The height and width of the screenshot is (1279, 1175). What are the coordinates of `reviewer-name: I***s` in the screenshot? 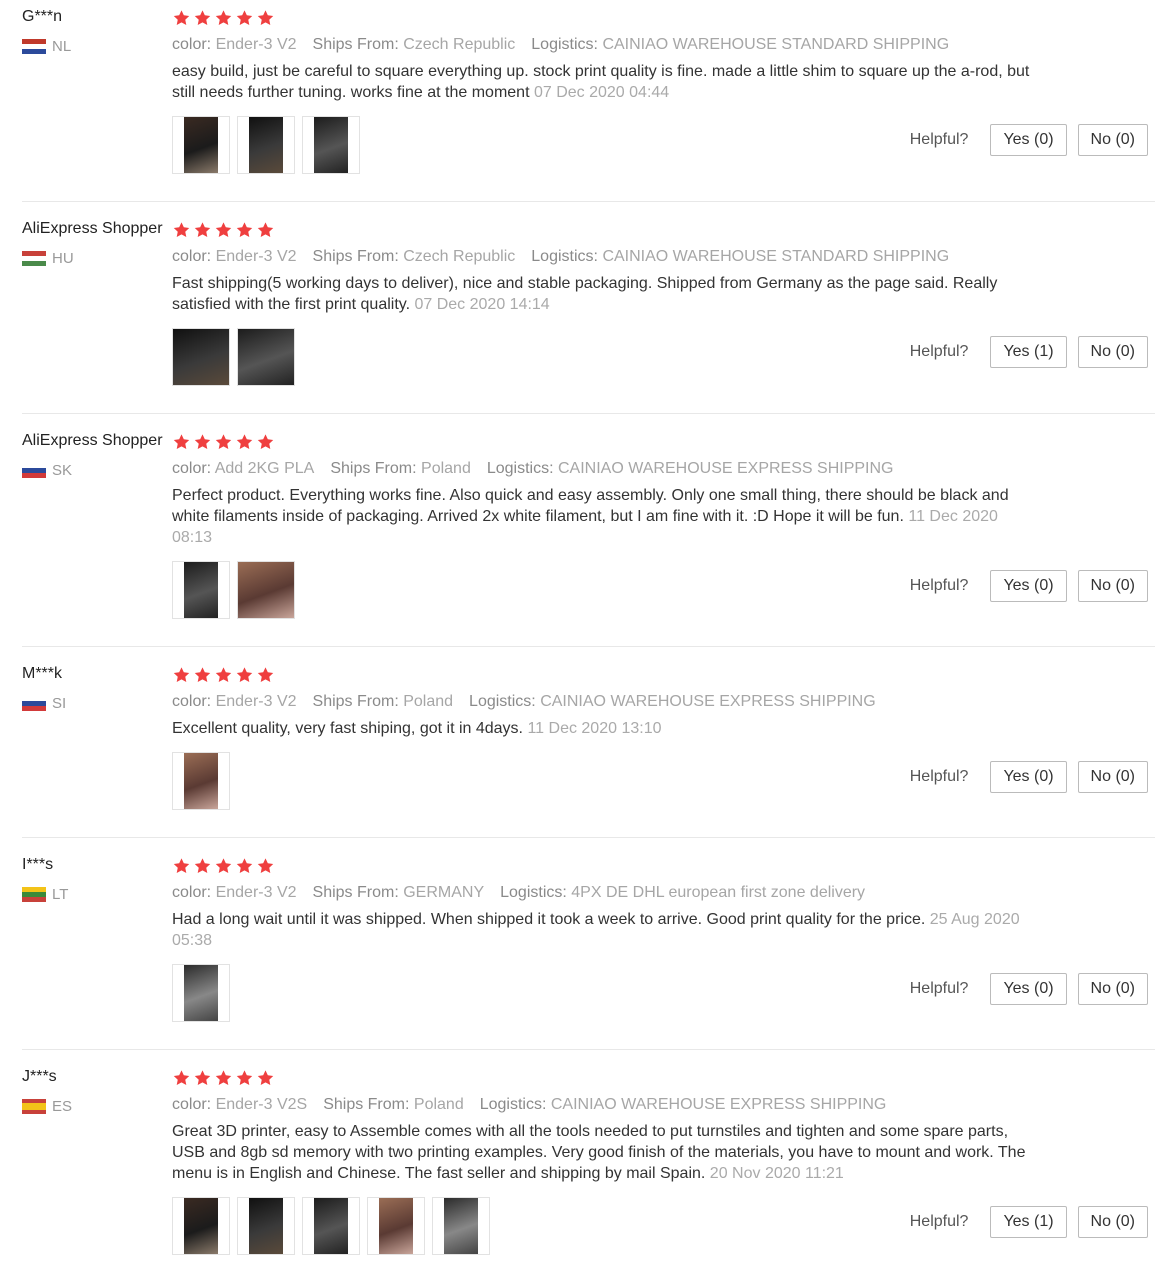 It's located at (38, 864).